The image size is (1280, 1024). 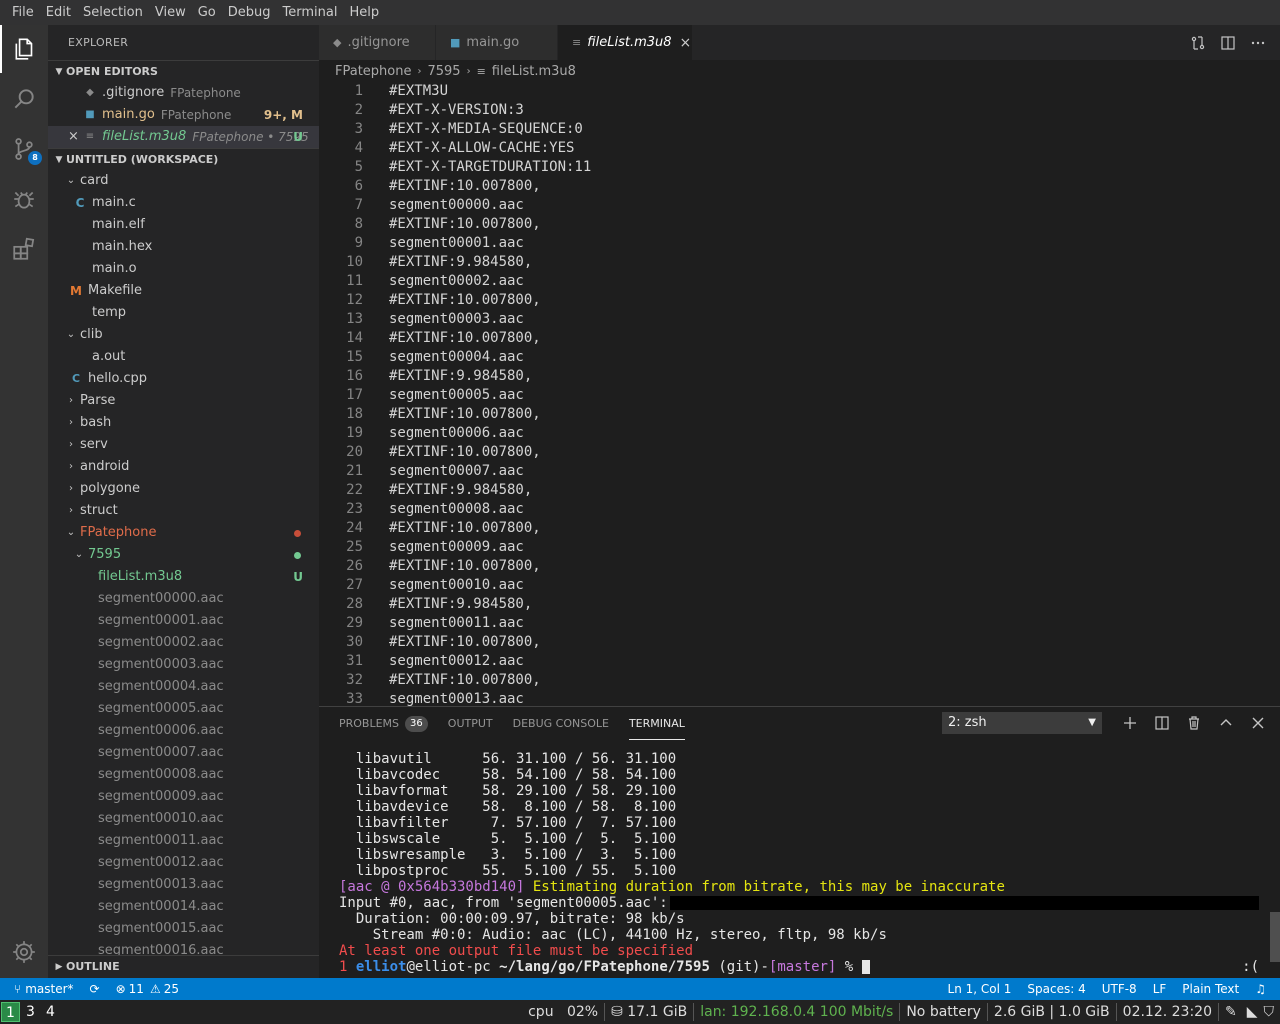 I want to click on split-terminal-icon, so click(x=1162, y=723).